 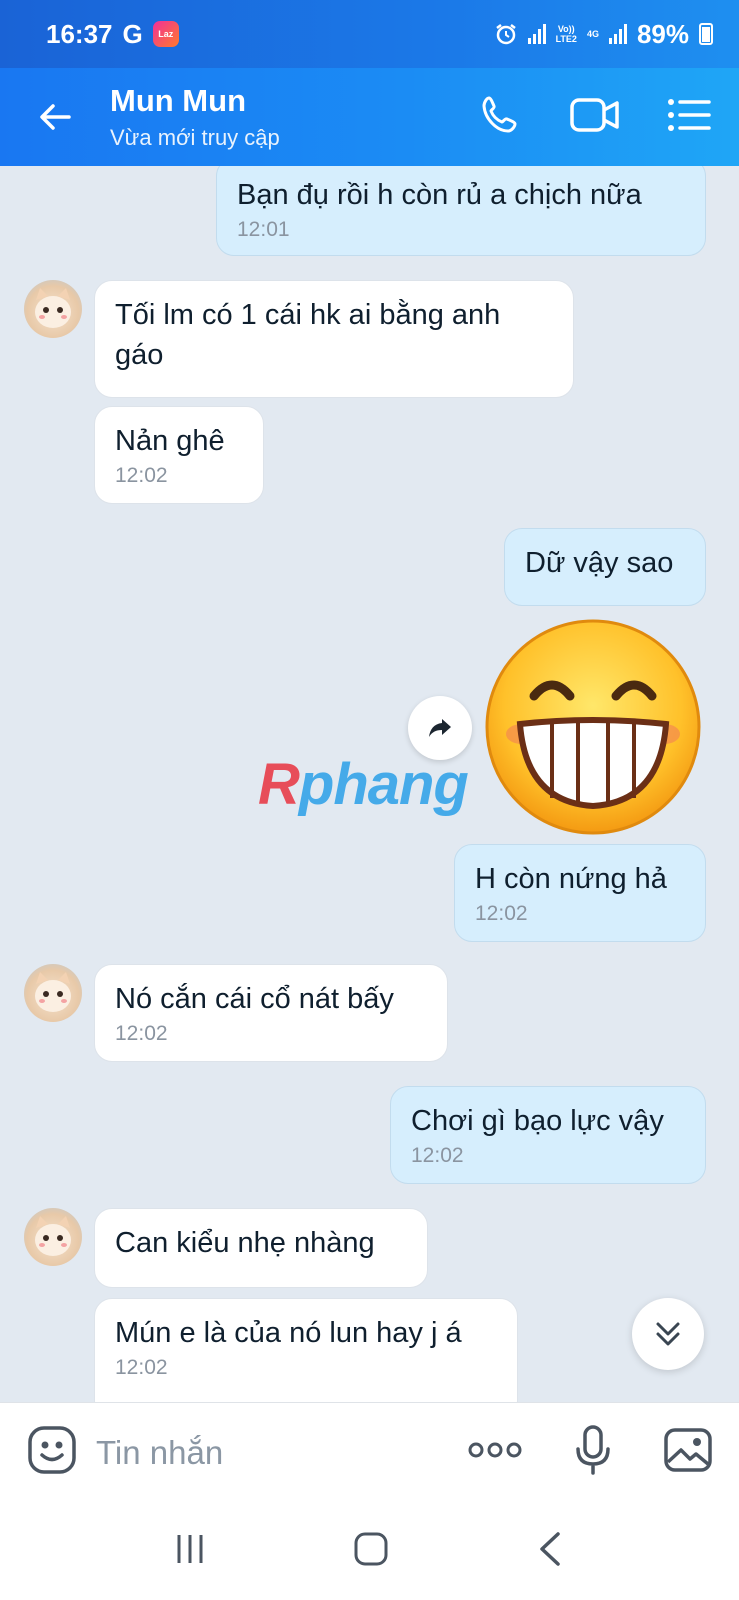 What do you see at coordinates (537, 1121) in the screenshot?
I see `message-text: Chơi gì bạo lực vậy` at bounding box center [537, 1121].